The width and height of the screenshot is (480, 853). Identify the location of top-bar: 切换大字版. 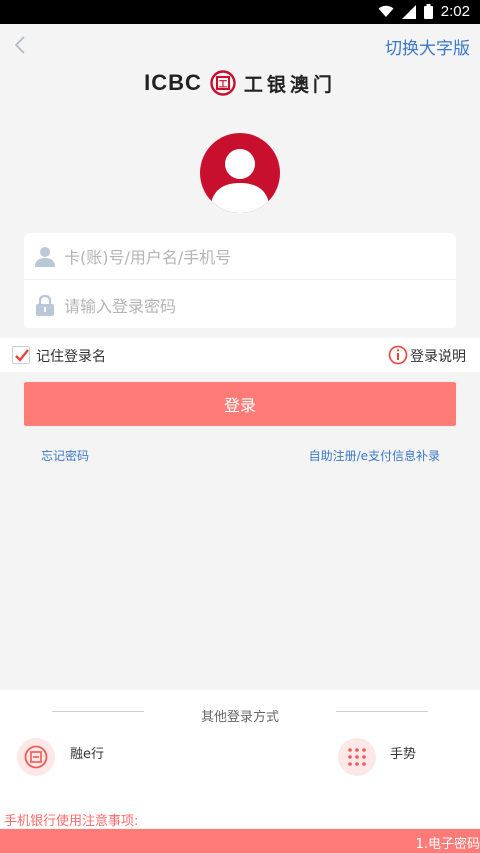
(240, 46).